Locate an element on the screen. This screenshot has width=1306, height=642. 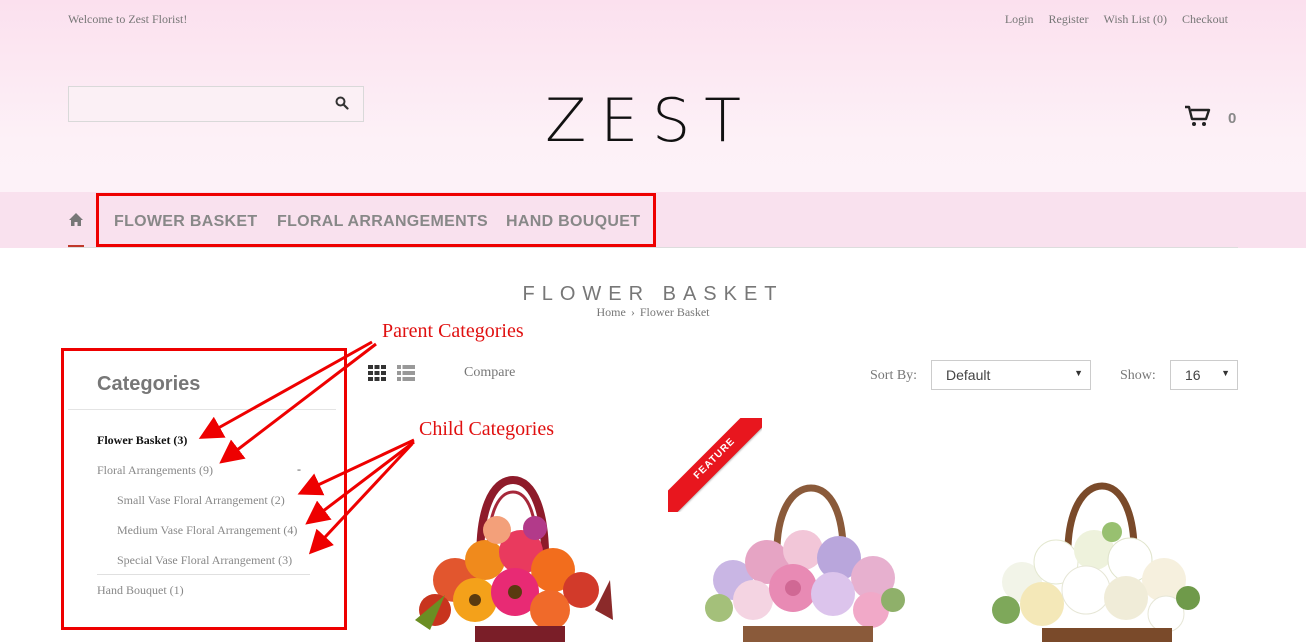
home-active-indicator is located at coordinates (76, 246).